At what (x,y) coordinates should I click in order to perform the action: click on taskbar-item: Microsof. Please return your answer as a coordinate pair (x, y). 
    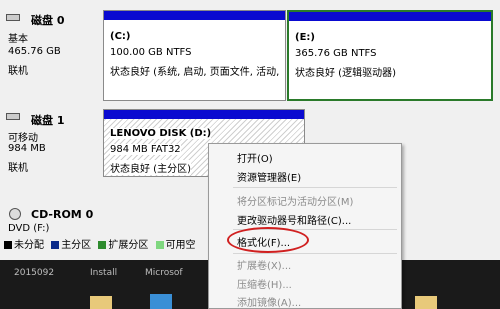
    Looking at the image, I should click on (164, 273).